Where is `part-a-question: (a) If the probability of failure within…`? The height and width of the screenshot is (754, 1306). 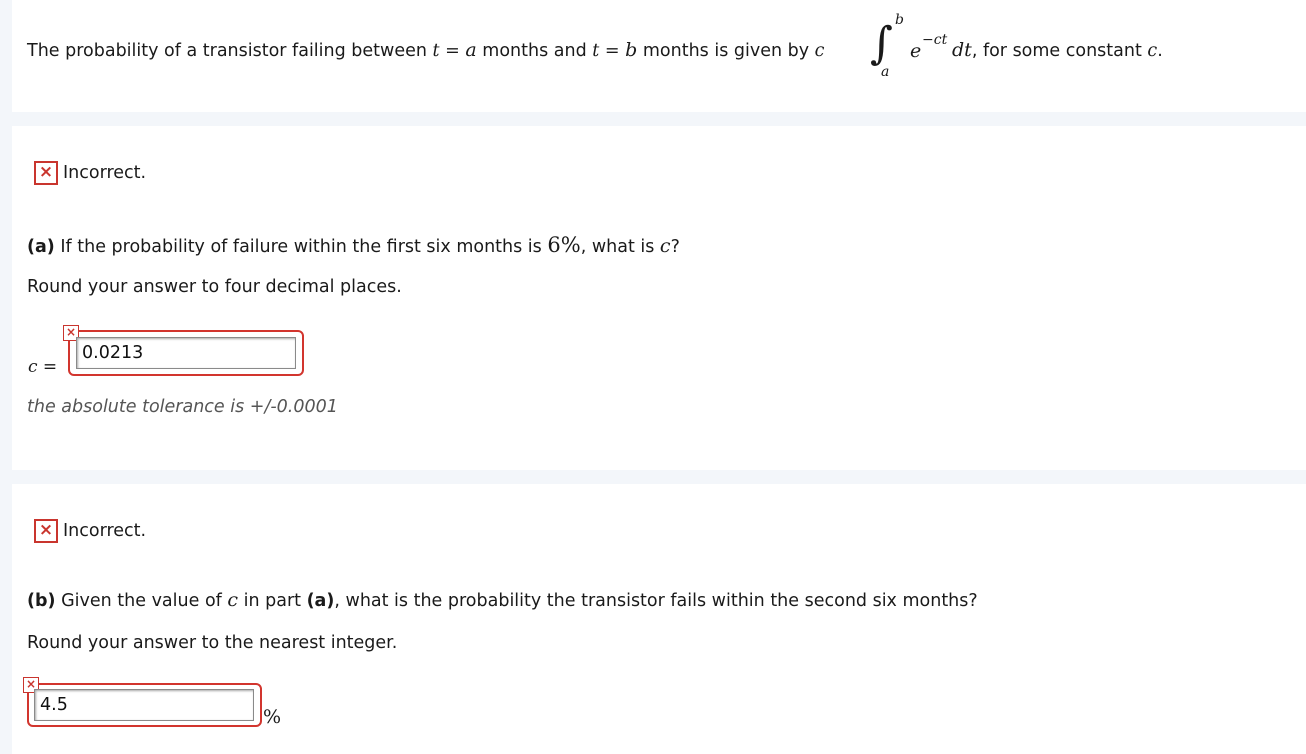
part-a-question: (a) If the probability of failure within… is located at coordinates (353, 245).